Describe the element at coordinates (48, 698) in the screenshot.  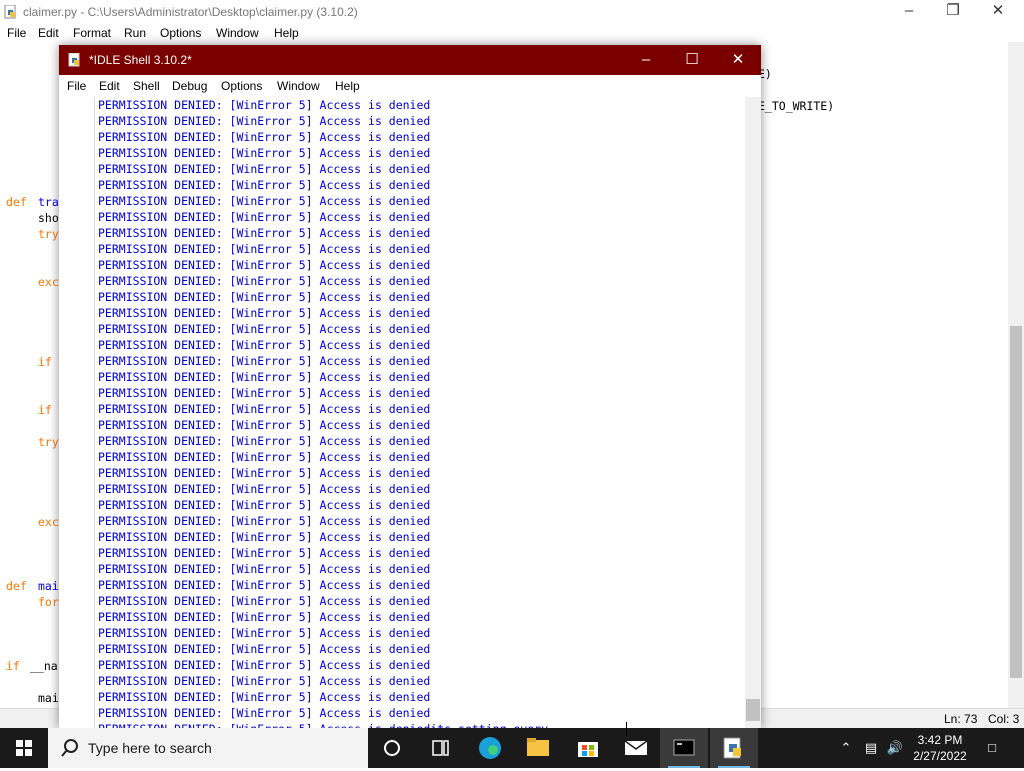
I see `code-fragment: mai` at that location.